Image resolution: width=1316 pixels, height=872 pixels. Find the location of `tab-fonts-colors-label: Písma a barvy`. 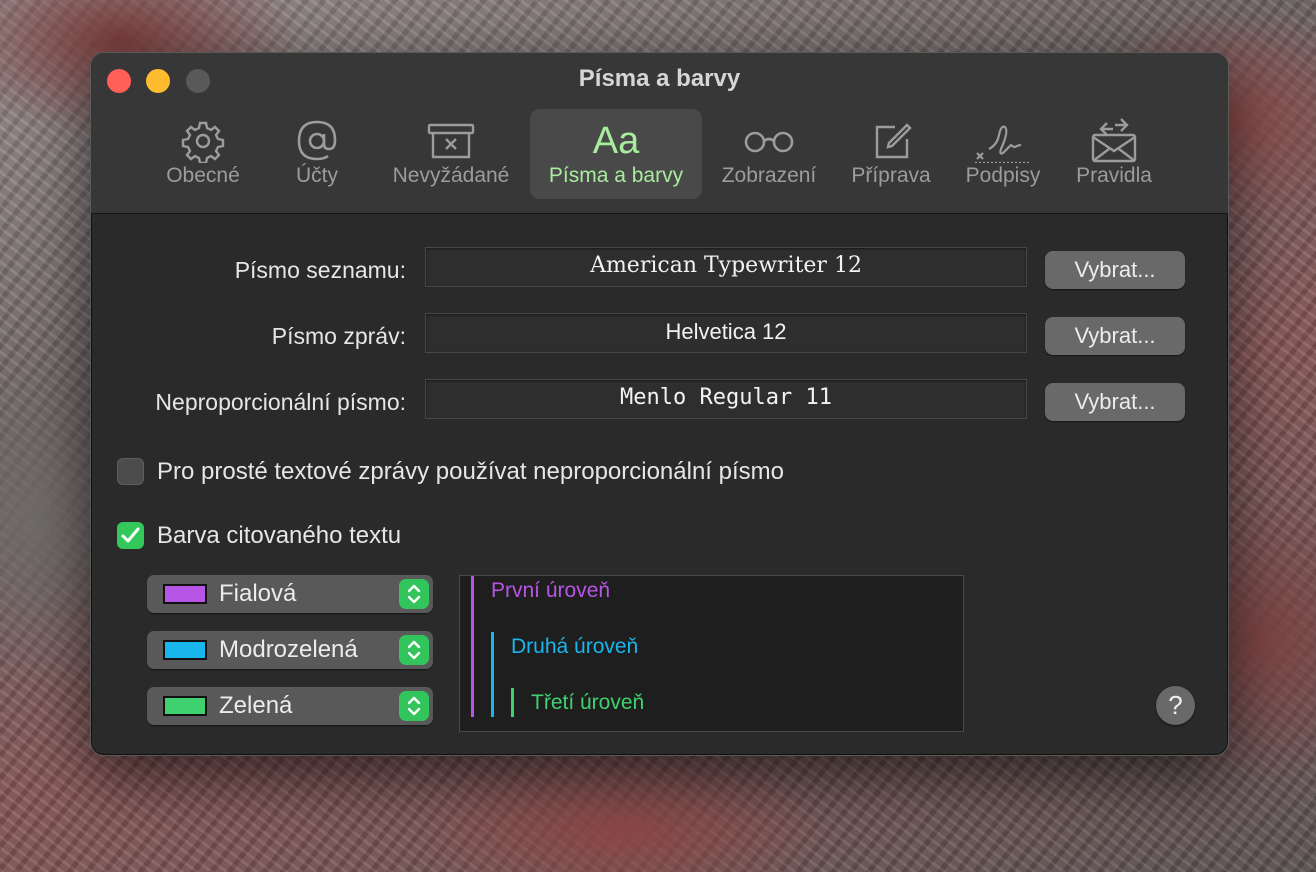

tab-fonts-colors-label: Písma a barvy is located at coordinates (616, 175).